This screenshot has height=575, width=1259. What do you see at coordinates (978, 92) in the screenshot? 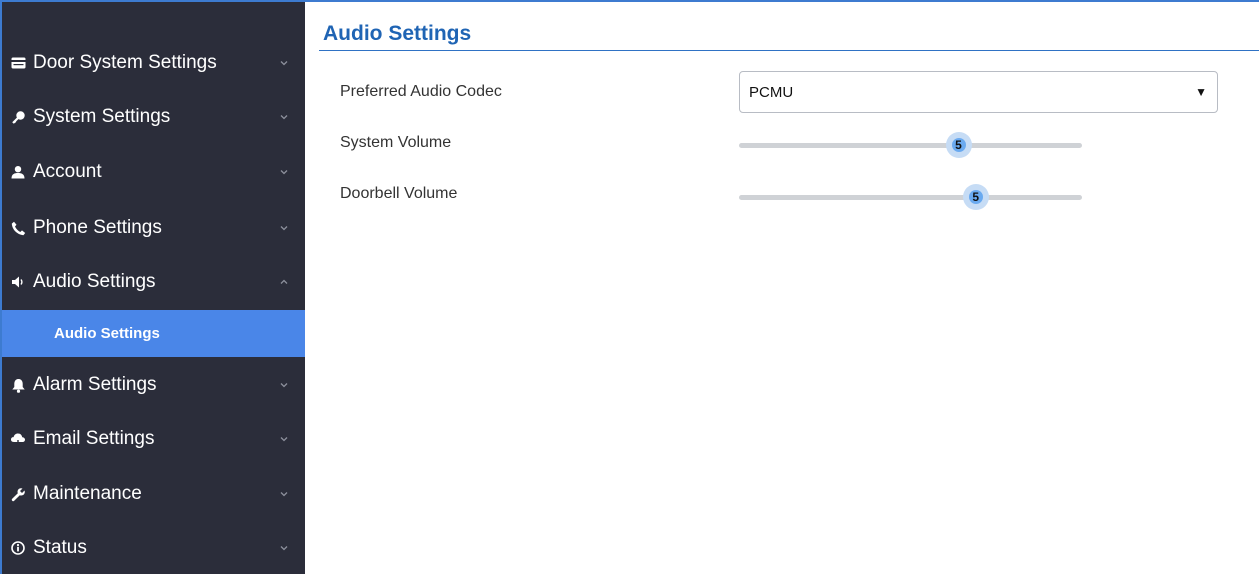
I see `codec-select: PCMU ▼` at bounding box center [978, 92].